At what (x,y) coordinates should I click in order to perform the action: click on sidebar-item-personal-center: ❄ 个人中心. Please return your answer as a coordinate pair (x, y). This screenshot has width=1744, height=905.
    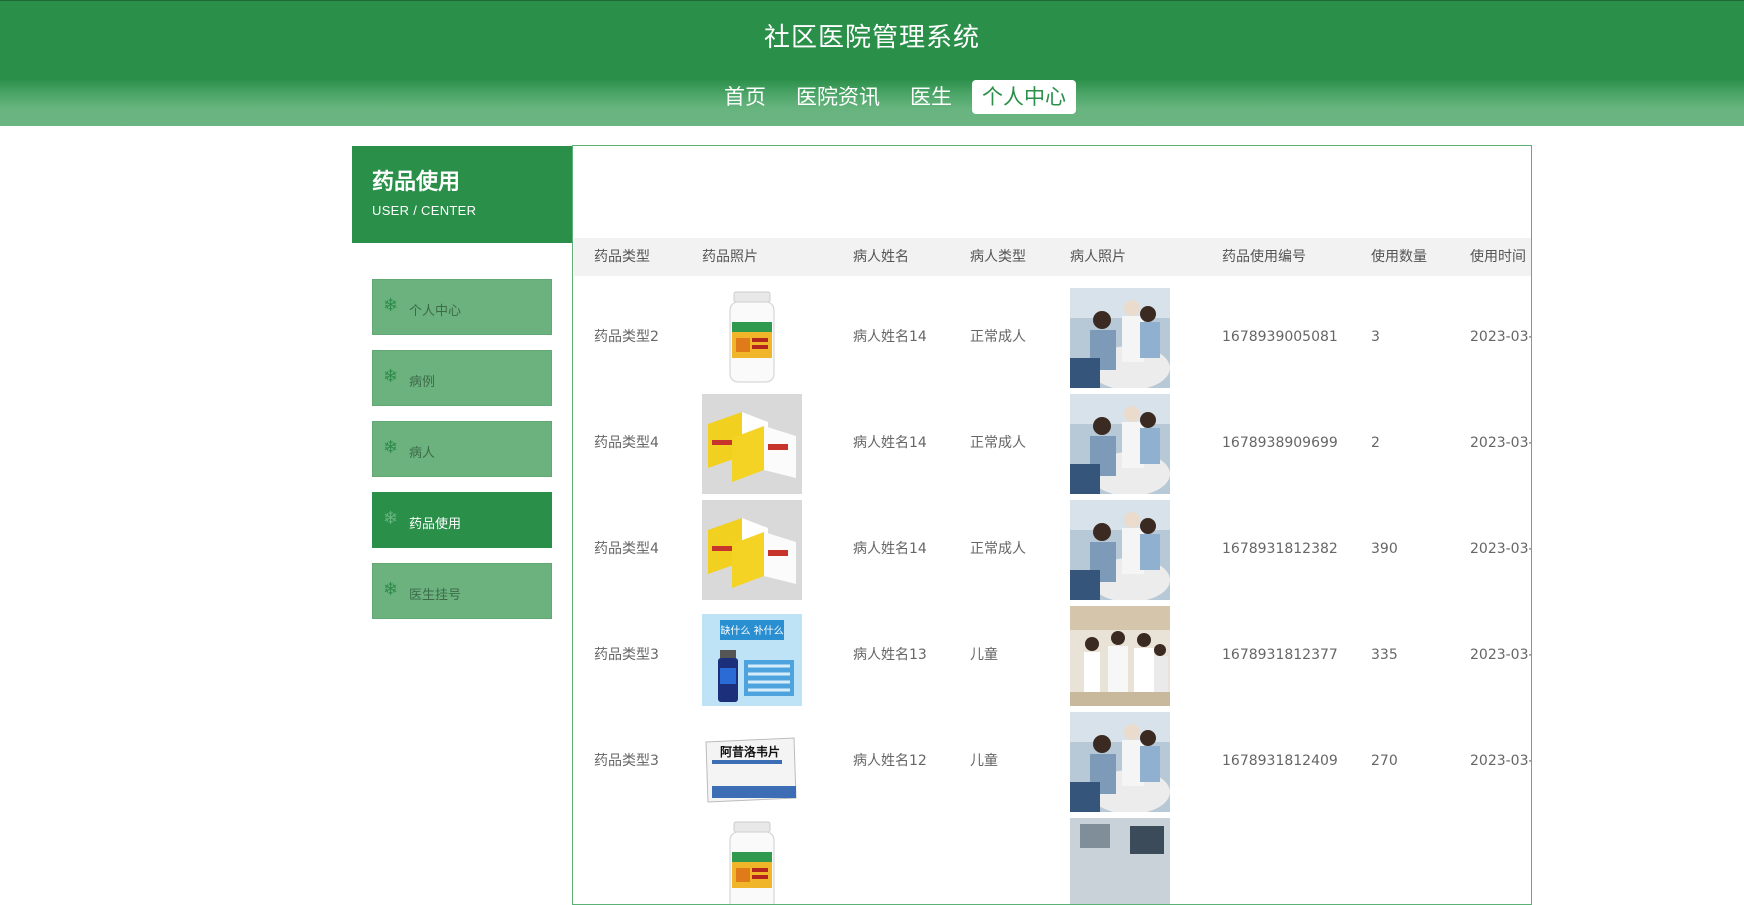
    Looking at the image, I should click on (462, 307).